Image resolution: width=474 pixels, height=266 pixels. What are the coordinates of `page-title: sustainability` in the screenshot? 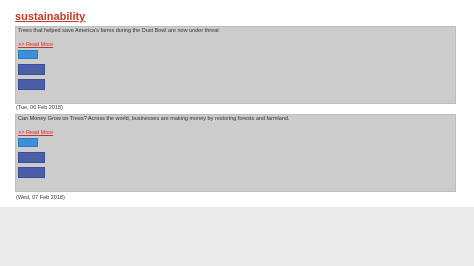 It's located at (50, 17).